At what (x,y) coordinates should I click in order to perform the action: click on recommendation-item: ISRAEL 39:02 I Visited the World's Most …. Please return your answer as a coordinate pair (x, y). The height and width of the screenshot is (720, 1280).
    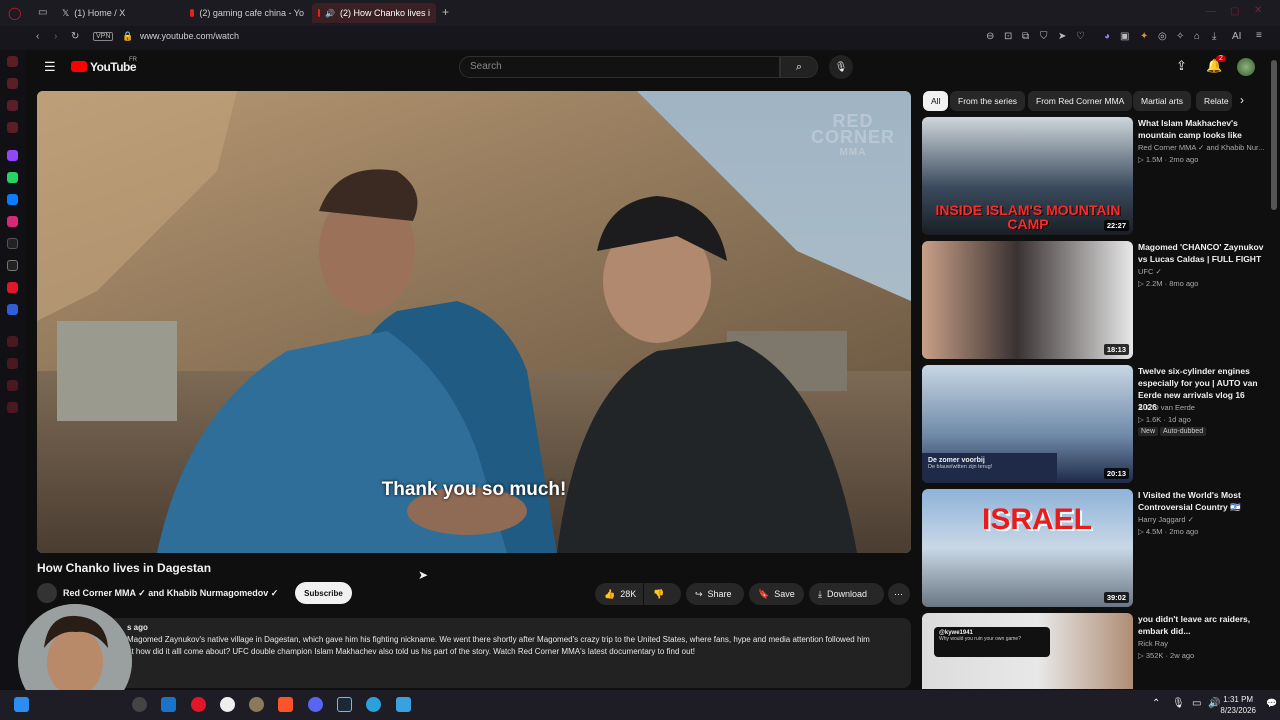
    Looking at the image, I should click on (1097, 549).